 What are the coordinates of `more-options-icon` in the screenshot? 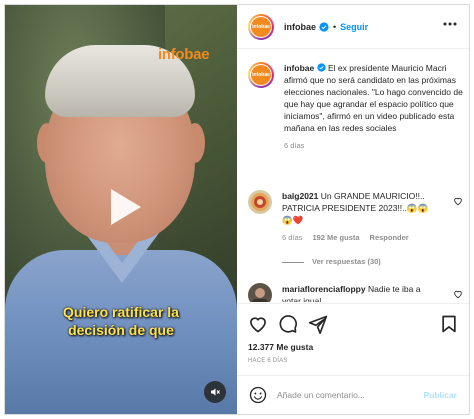 It's located at (450, 24).